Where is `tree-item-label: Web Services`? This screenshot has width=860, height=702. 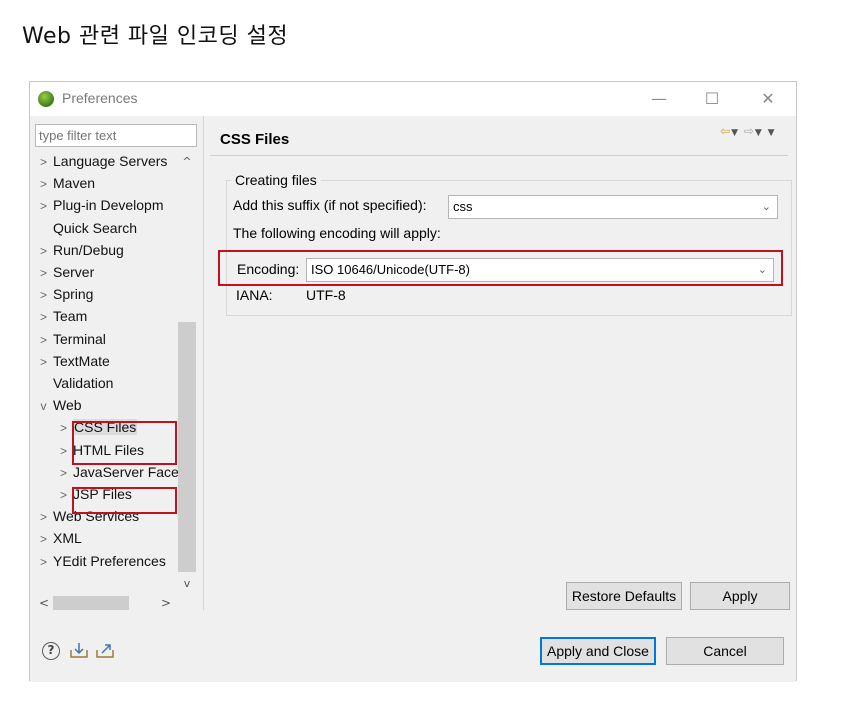
tree-item-label: Web Services is located at coordinates (96, 516).